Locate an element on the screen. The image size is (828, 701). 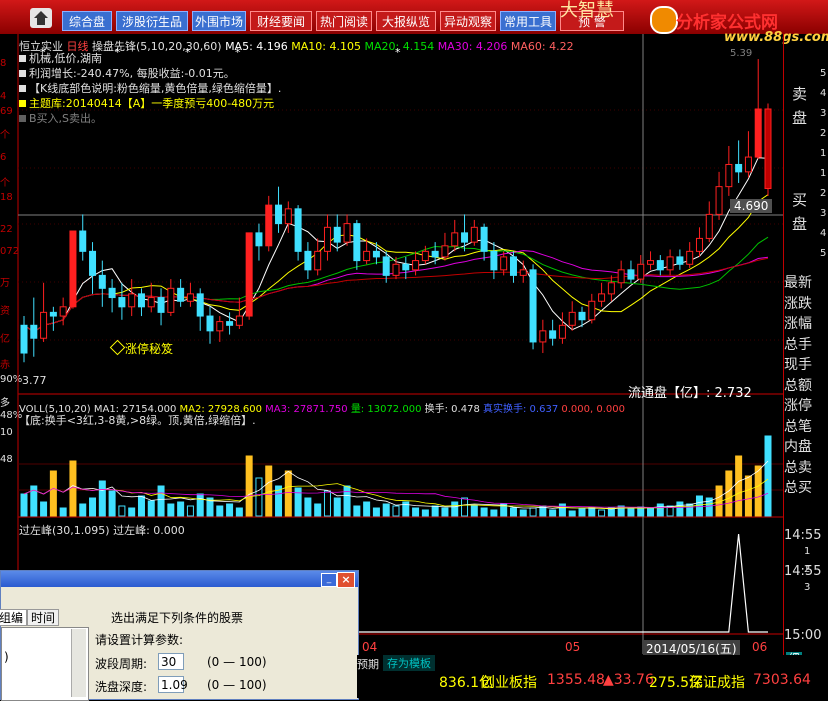
depth-level-label: 3 is located at coordinates (823, 213).